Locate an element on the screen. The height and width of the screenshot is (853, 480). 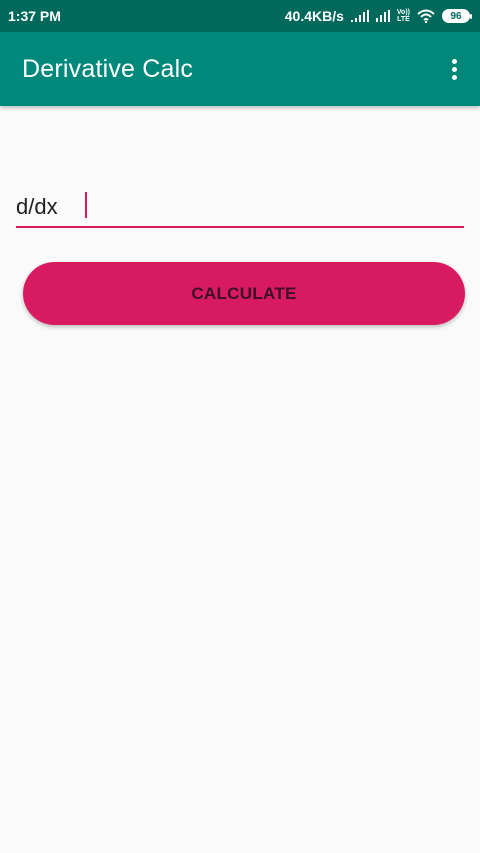
status-time: 1:37 PM is located at coordinates (34, 16).